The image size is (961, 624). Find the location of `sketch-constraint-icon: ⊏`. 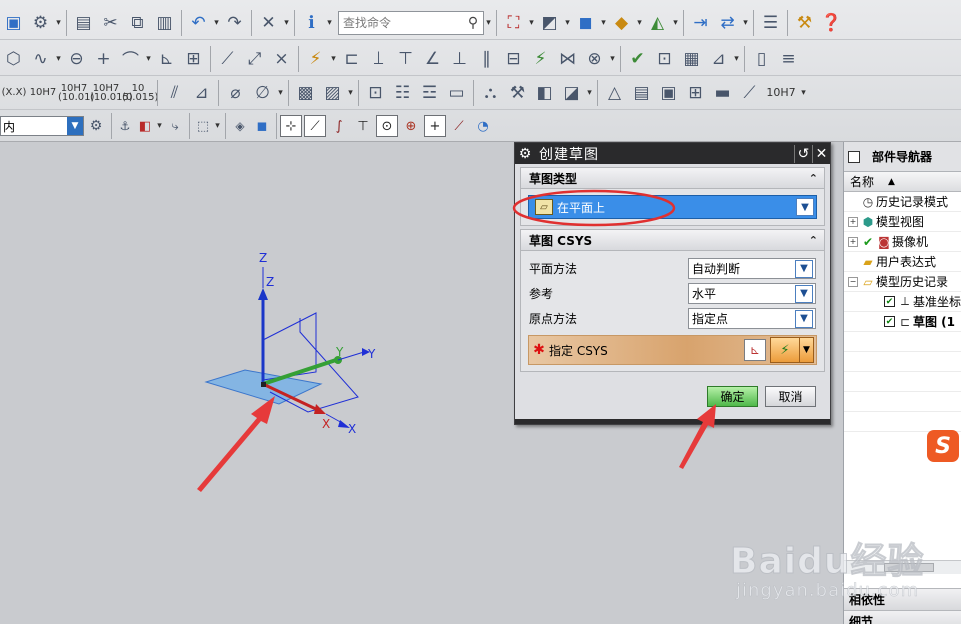

sketch-constraint-icon: ⊏ is located at coordinates (351, 58).